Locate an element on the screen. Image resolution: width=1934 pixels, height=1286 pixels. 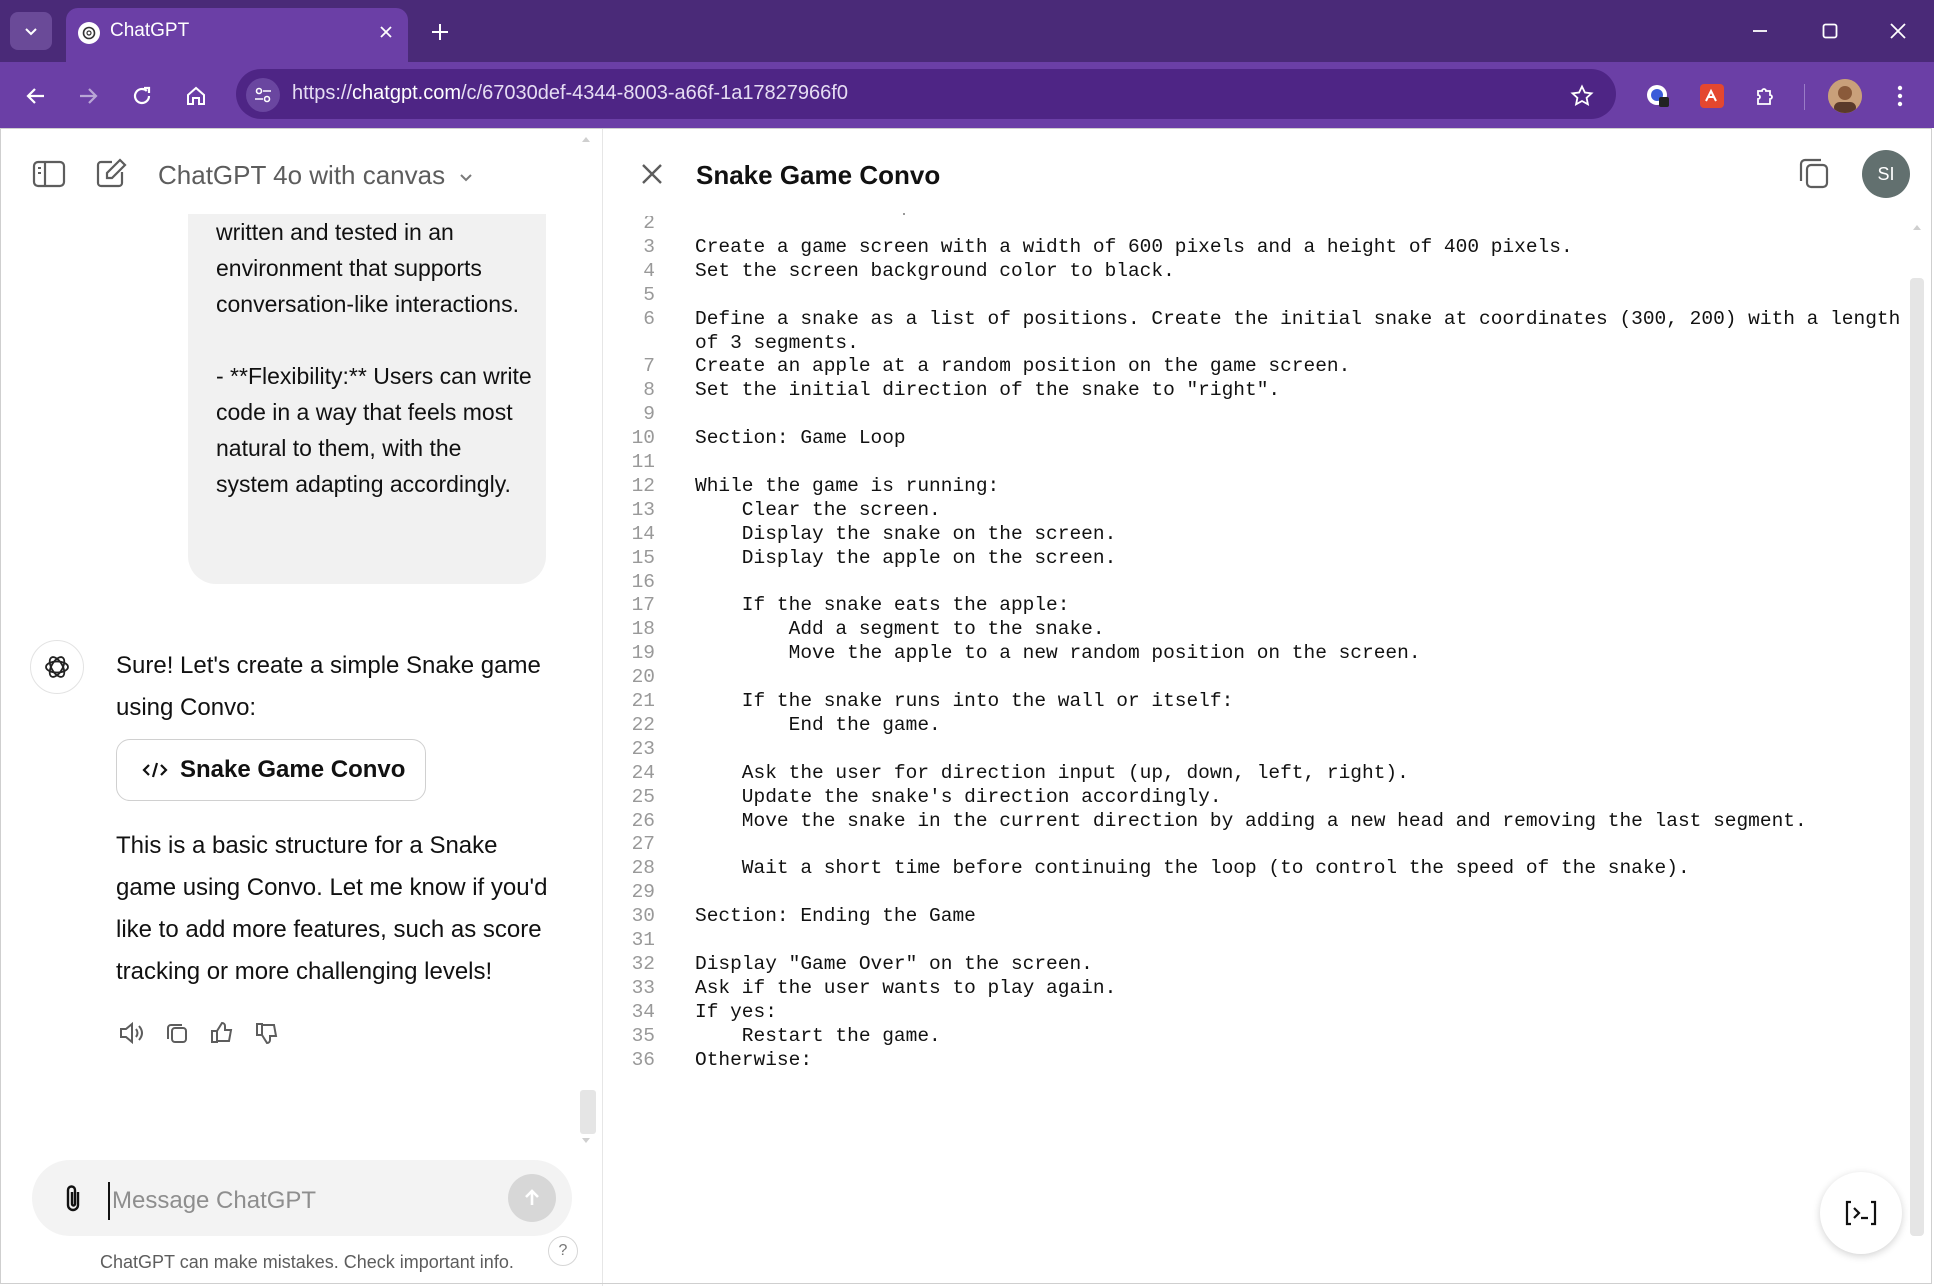
line-number: 31 is located at coordinates (643, 940).